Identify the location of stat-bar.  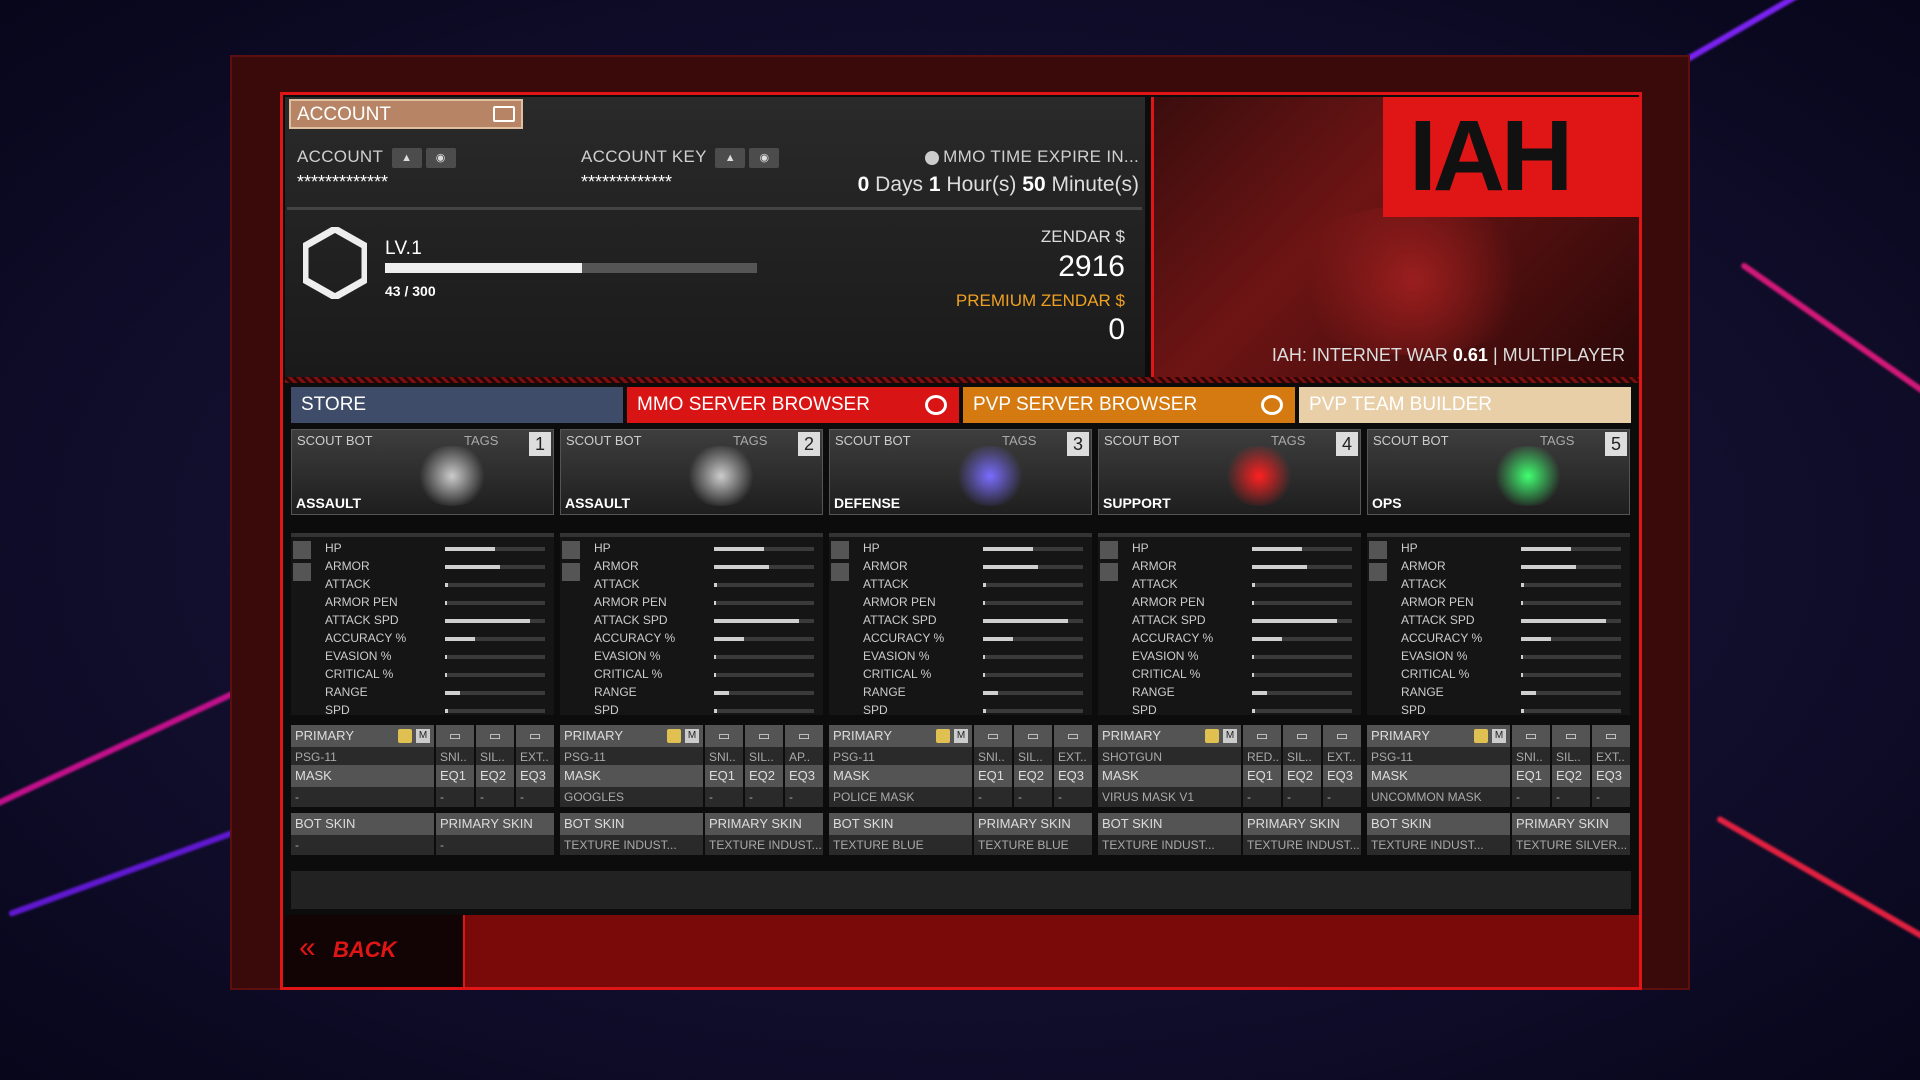
(1033, 693).